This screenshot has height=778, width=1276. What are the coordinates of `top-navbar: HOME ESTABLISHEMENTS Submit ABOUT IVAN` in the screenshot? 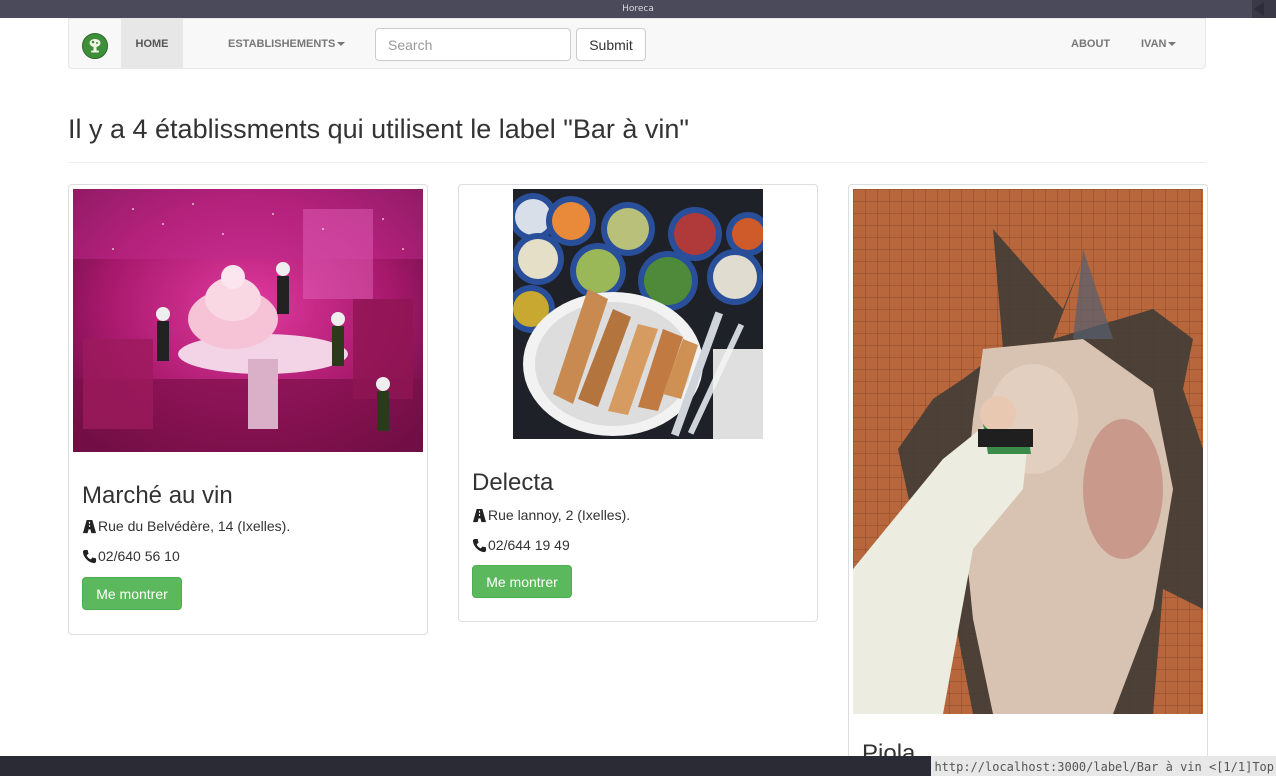 It's located at (637, 43).